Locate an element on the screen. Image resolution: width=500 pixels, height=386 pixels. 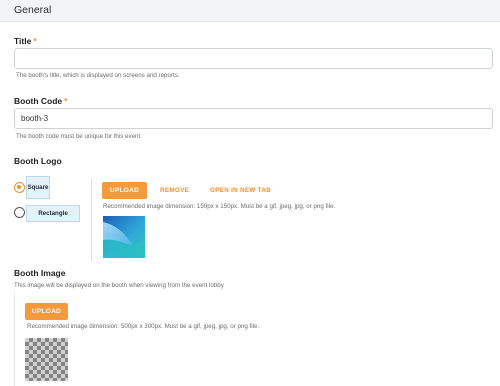
shape-rectangle-label: Rectangle is located at coordinates (53, 213).